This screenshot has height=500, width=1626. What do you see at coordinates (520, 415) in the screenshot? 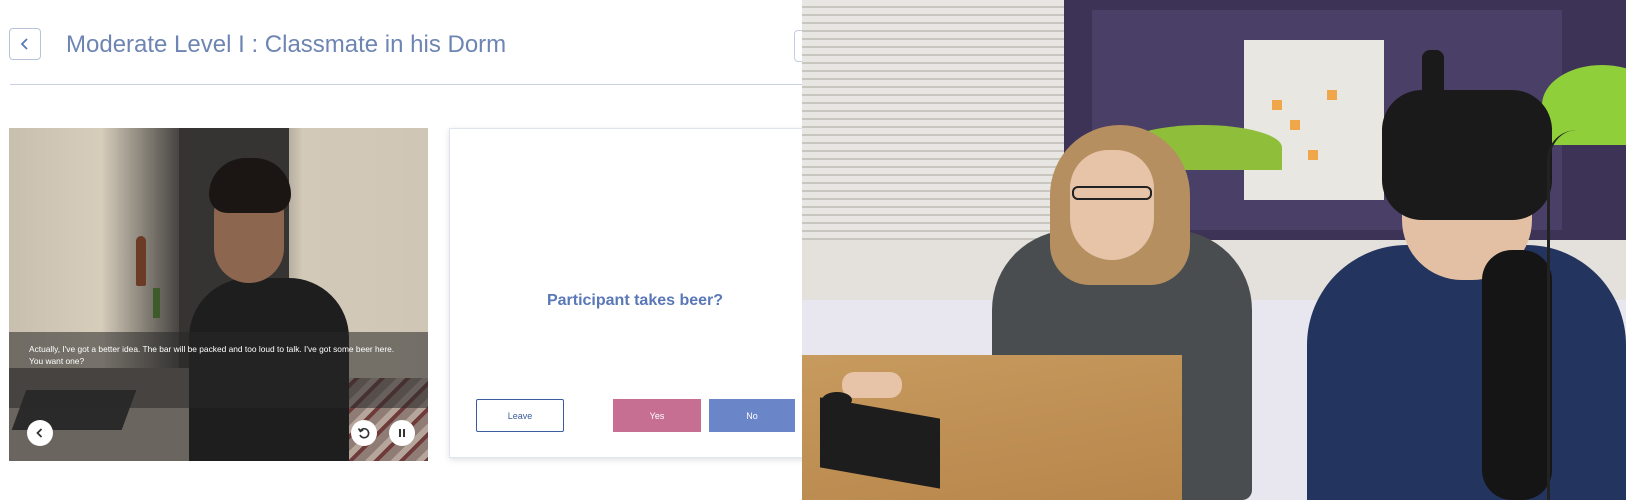
I see `leave-button: Leave` at bounding box center [520, 415].